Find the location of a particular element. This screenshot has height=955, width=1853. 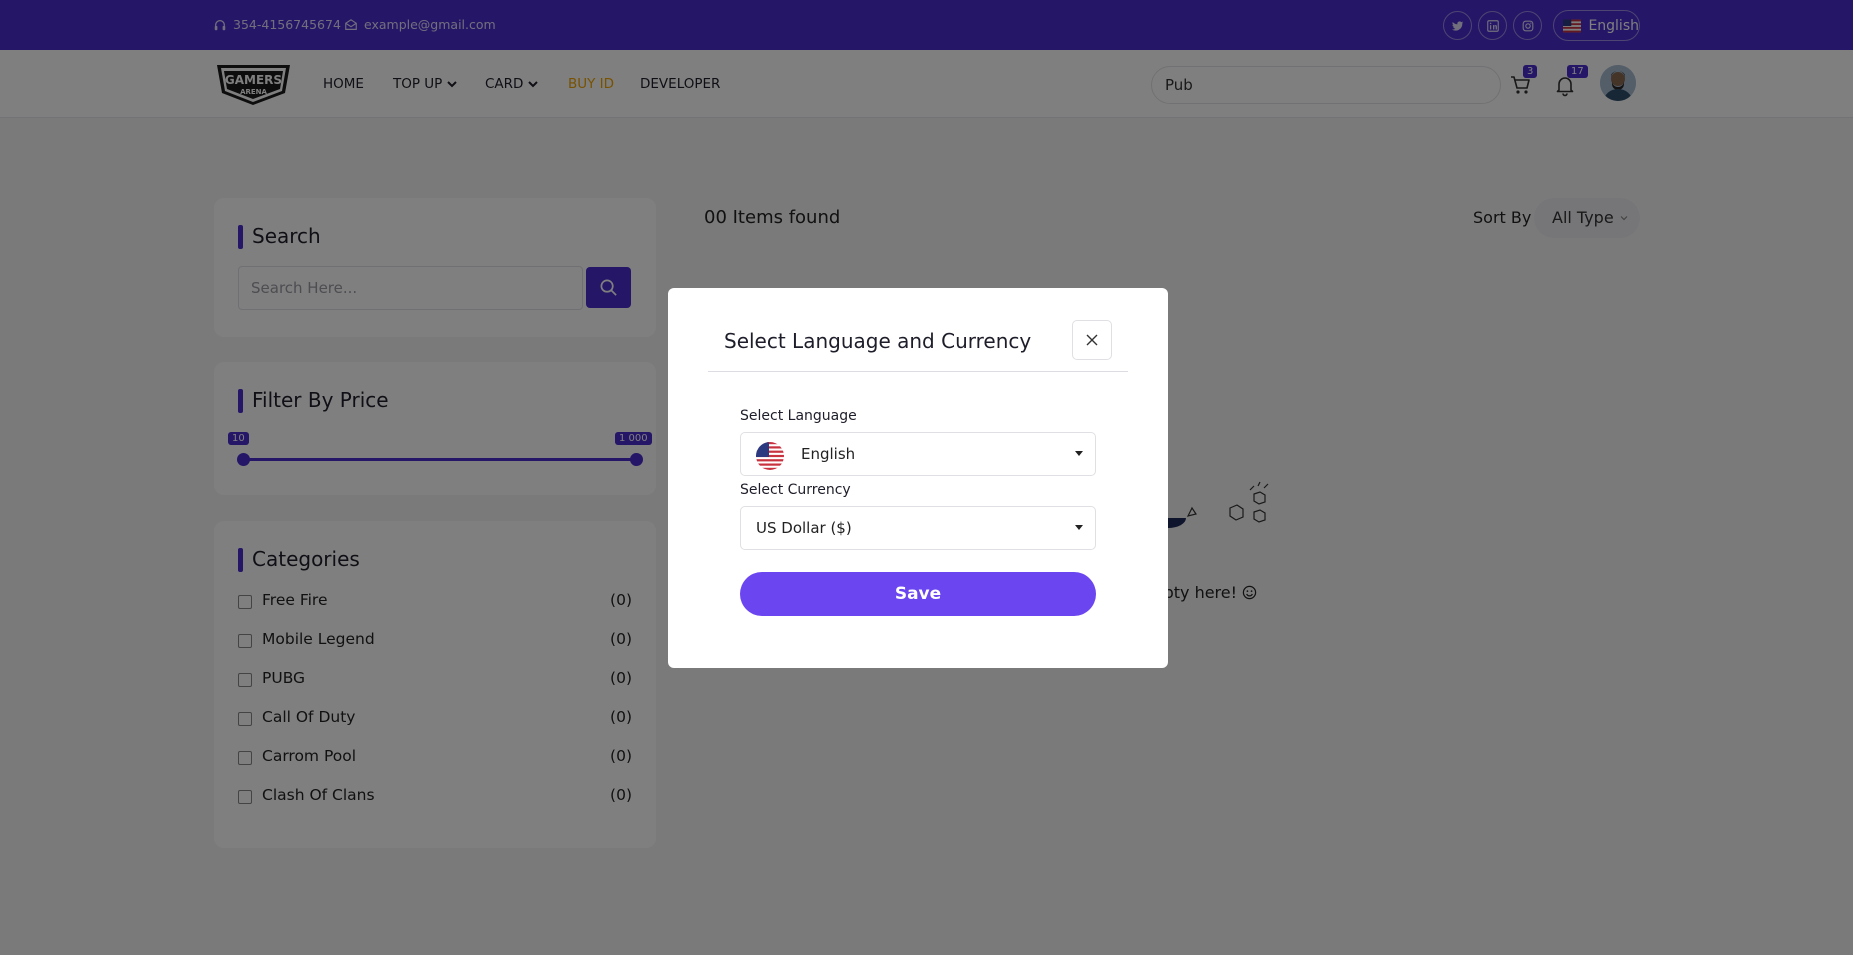

save-button: Save is located at coordinates (918, 594).